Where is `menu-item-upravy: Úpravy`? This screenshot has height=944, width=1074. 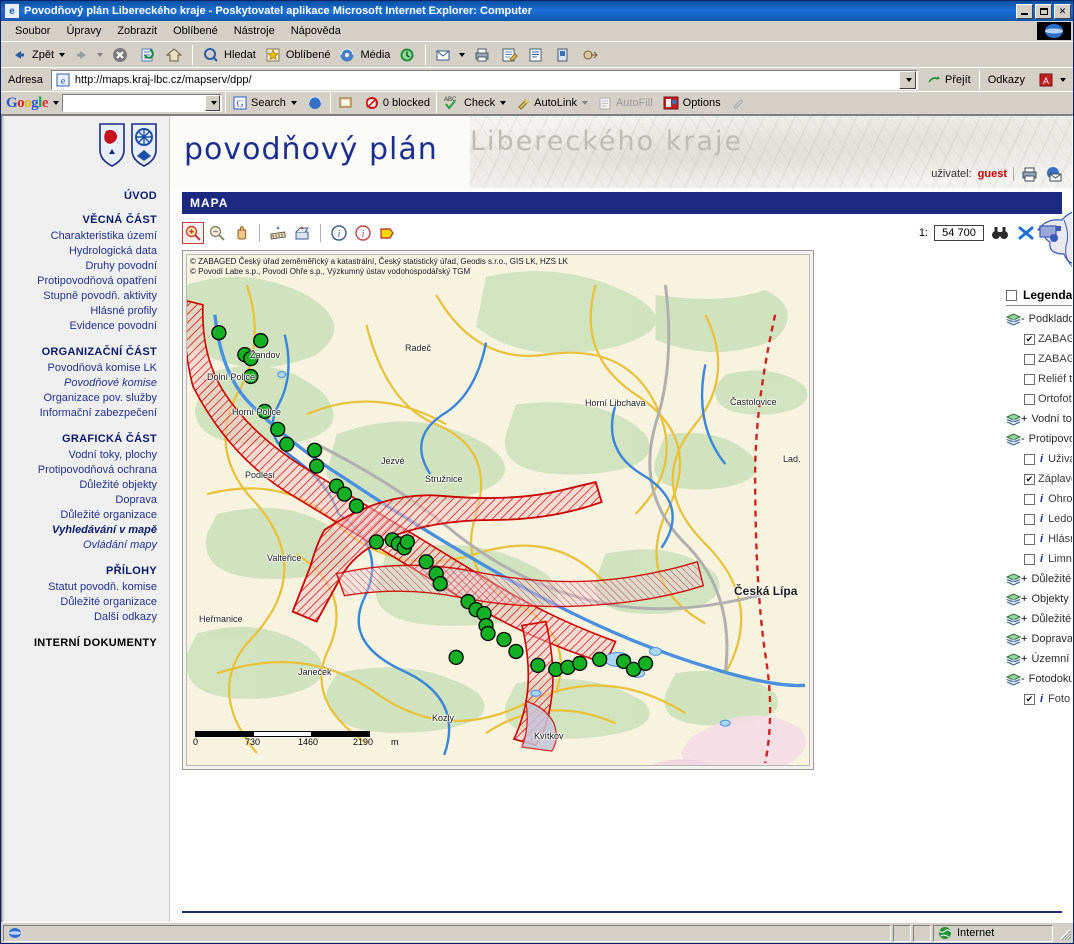 menu-item-upravy: Úpravy is located at coordinates (83, 31).